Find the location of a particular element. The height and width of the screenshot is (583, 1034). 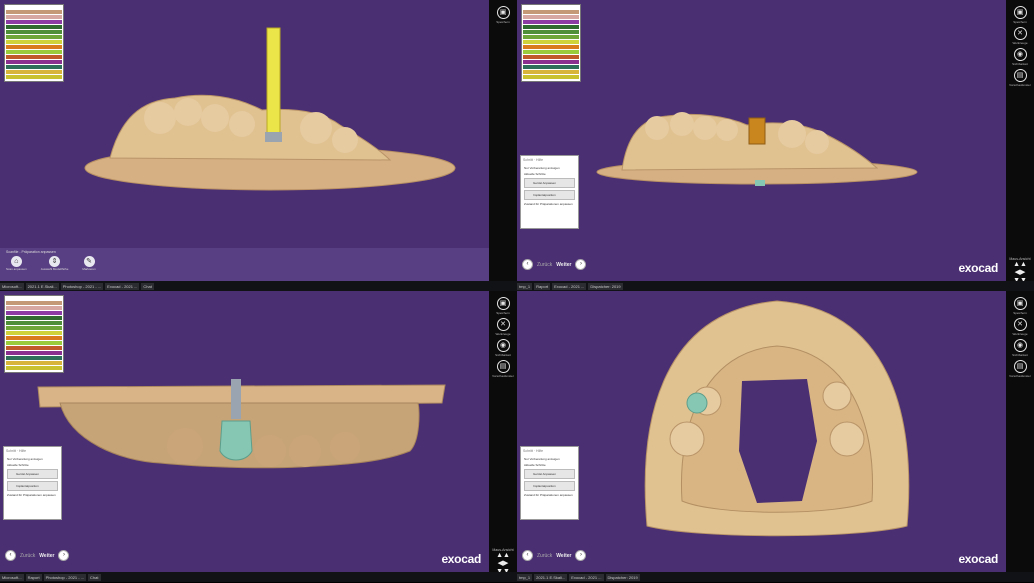

mark-button: ✎ Markieren is located at coordinates (89, 263).